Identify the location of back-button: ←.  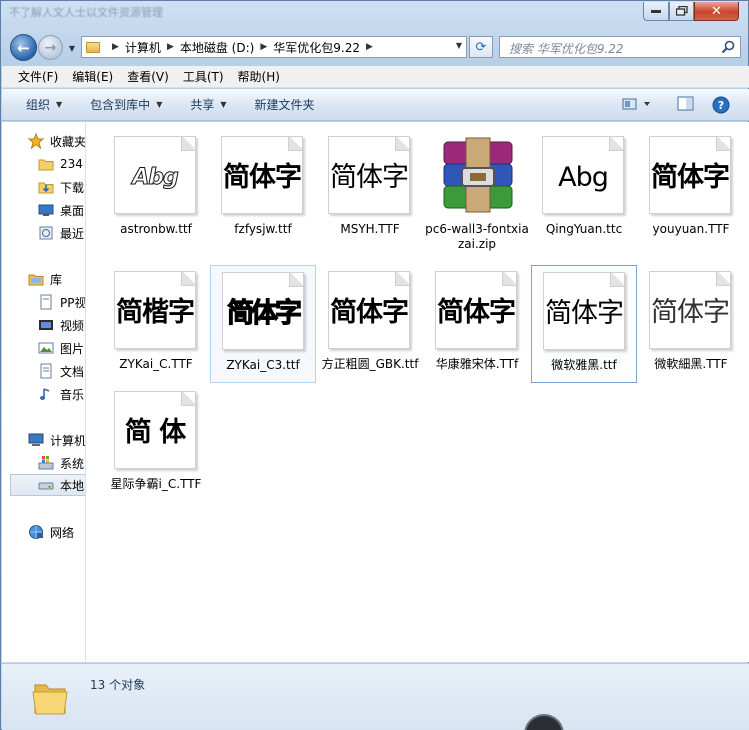
(23, 47).